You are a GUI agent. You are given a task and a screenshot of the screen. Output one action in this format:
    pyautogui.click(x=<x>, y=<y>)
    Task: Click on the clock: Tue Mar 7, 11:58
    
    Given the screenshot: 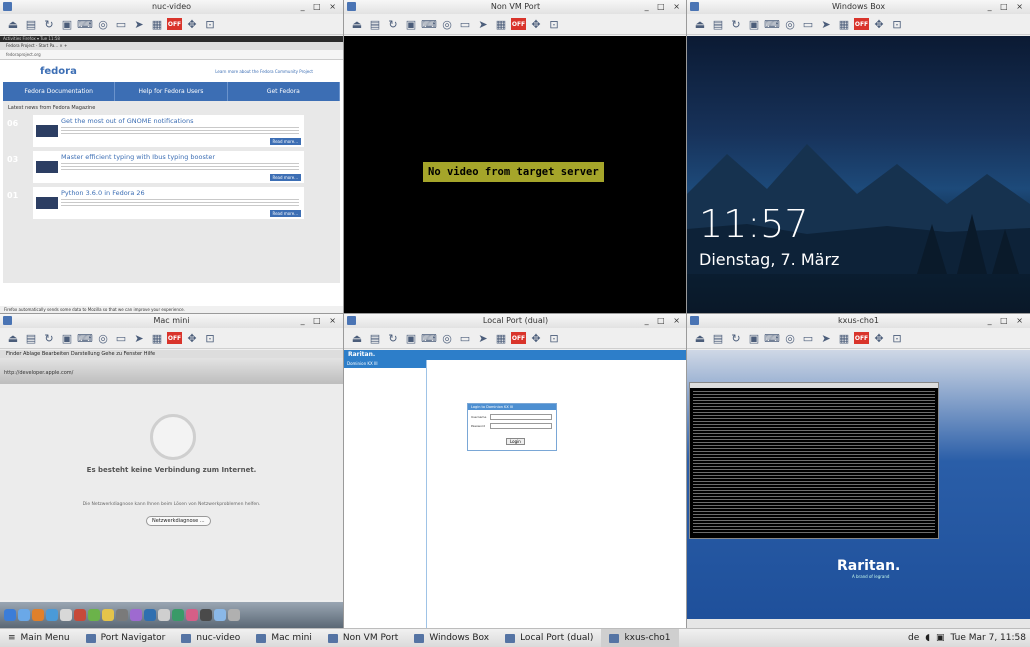 What is the action you would take?
    pyautogui.click(x=988, y=638)
    